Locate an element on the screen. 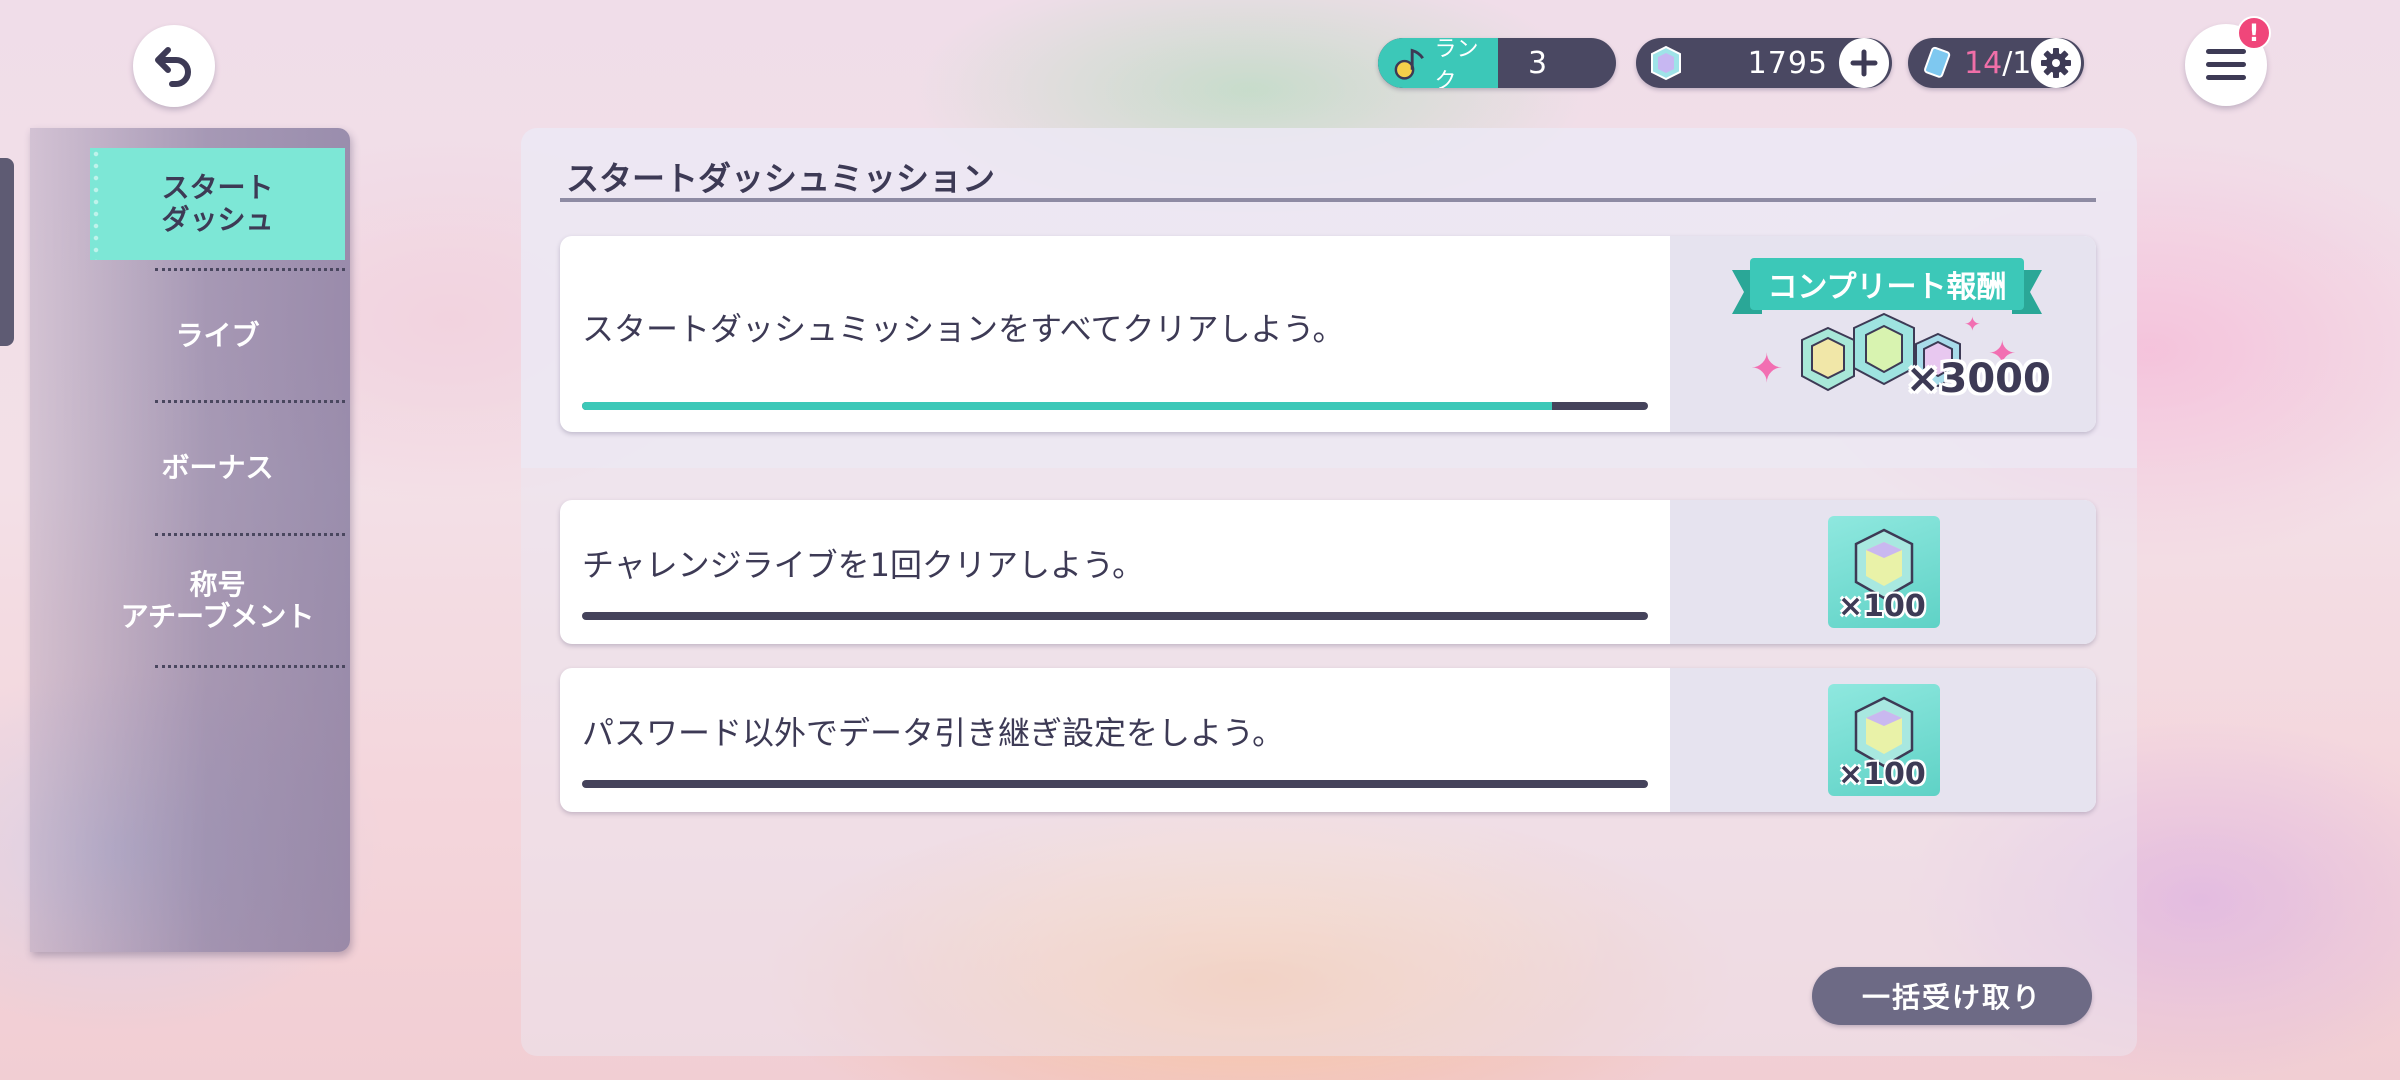 Image resolution: width=2400 pixels, height=1080 pixels. sidebar-item-achievement: 称号 アチーブメント is located at coordinates (217, 601).